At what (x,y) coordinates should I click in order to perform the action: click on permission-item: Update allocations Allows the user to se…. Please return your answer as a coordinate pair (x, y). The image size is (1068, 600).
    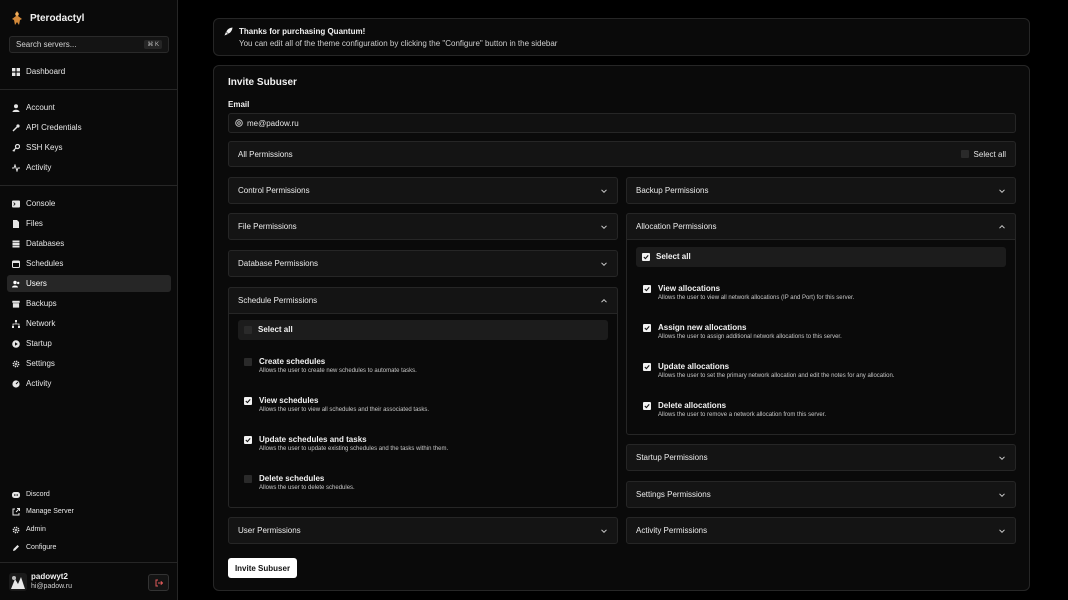
    Looking at the image, I should click on (768, 371).